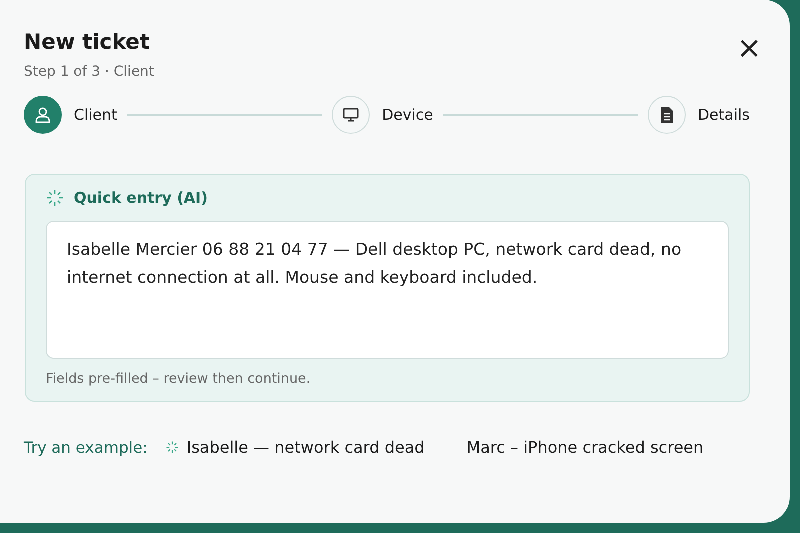  Describe the element at coordinates (89, 72) in the screenshot. I see `step-subtitle: Step 1 of 3 · Client` at that location.